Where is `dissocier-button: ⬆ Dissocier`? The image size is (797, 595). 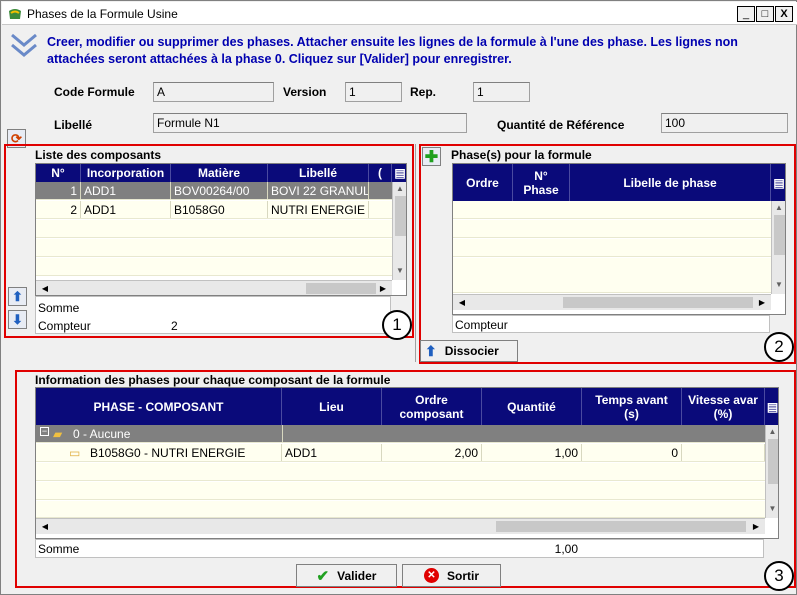 dissocier-button: ⬆ Dissocier is located at coordinates (469, 351).